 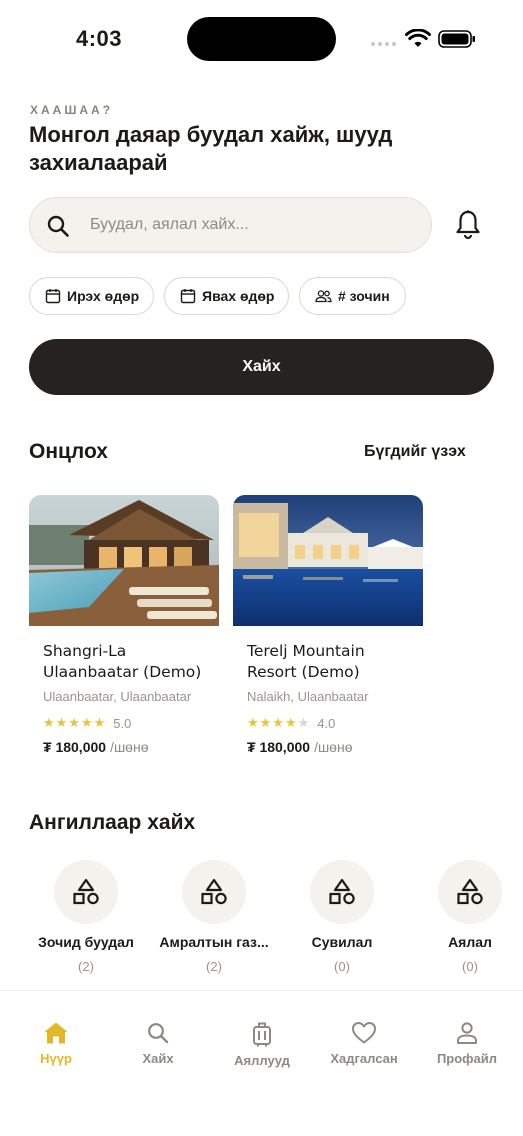 I want to click on category-label: Аялал, so click(x=470, y=942).